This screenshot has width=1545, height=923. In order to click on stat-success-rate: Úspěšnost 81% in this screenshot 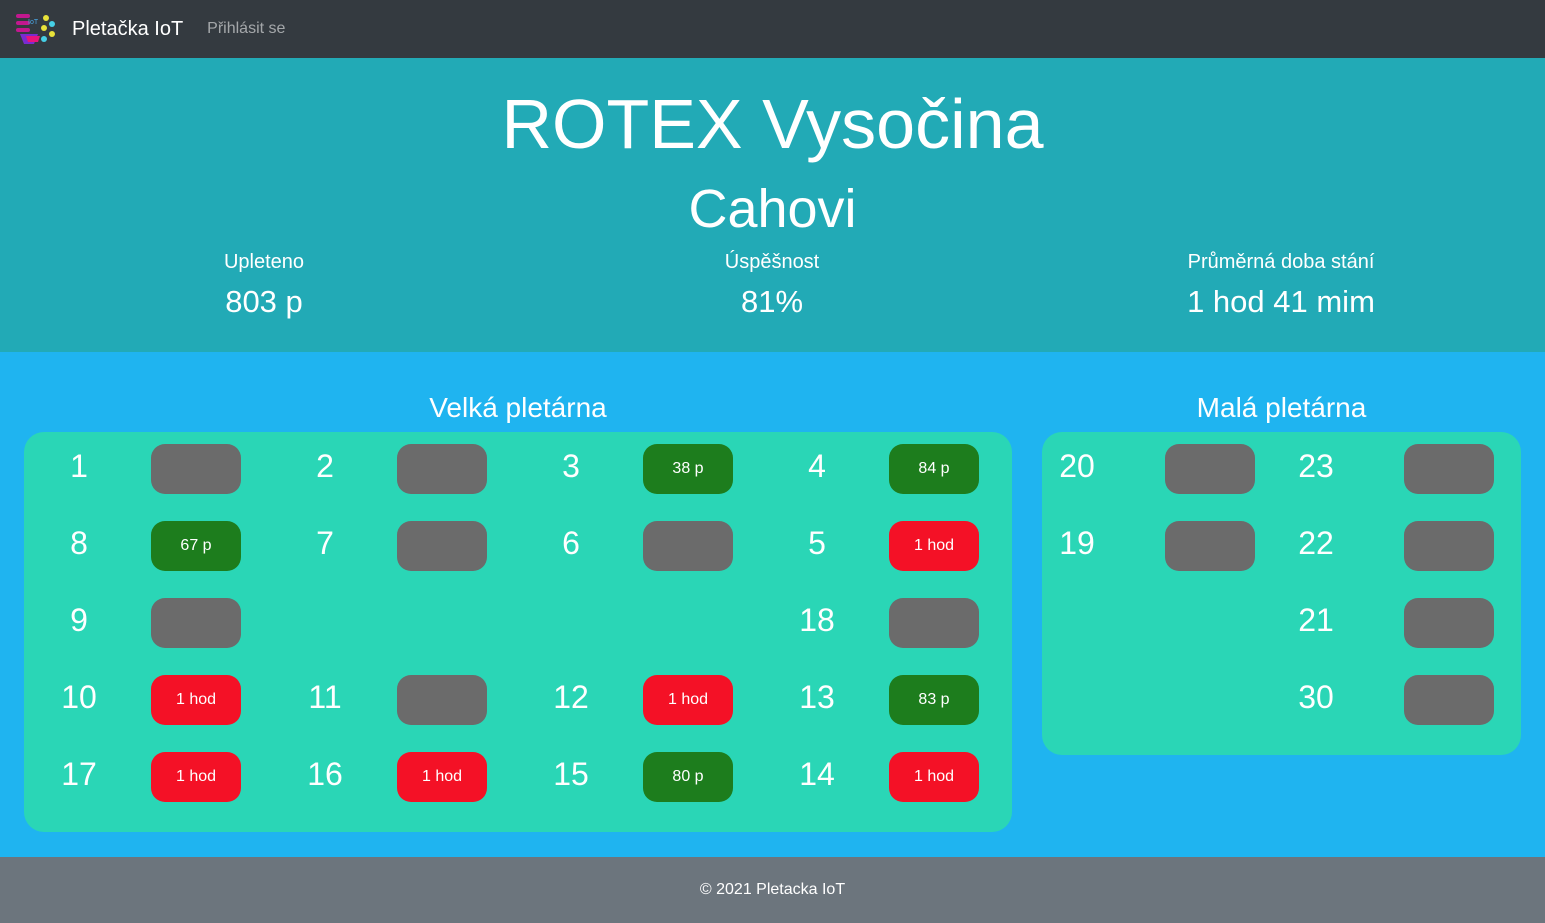, I will do `click(772, 286)`.